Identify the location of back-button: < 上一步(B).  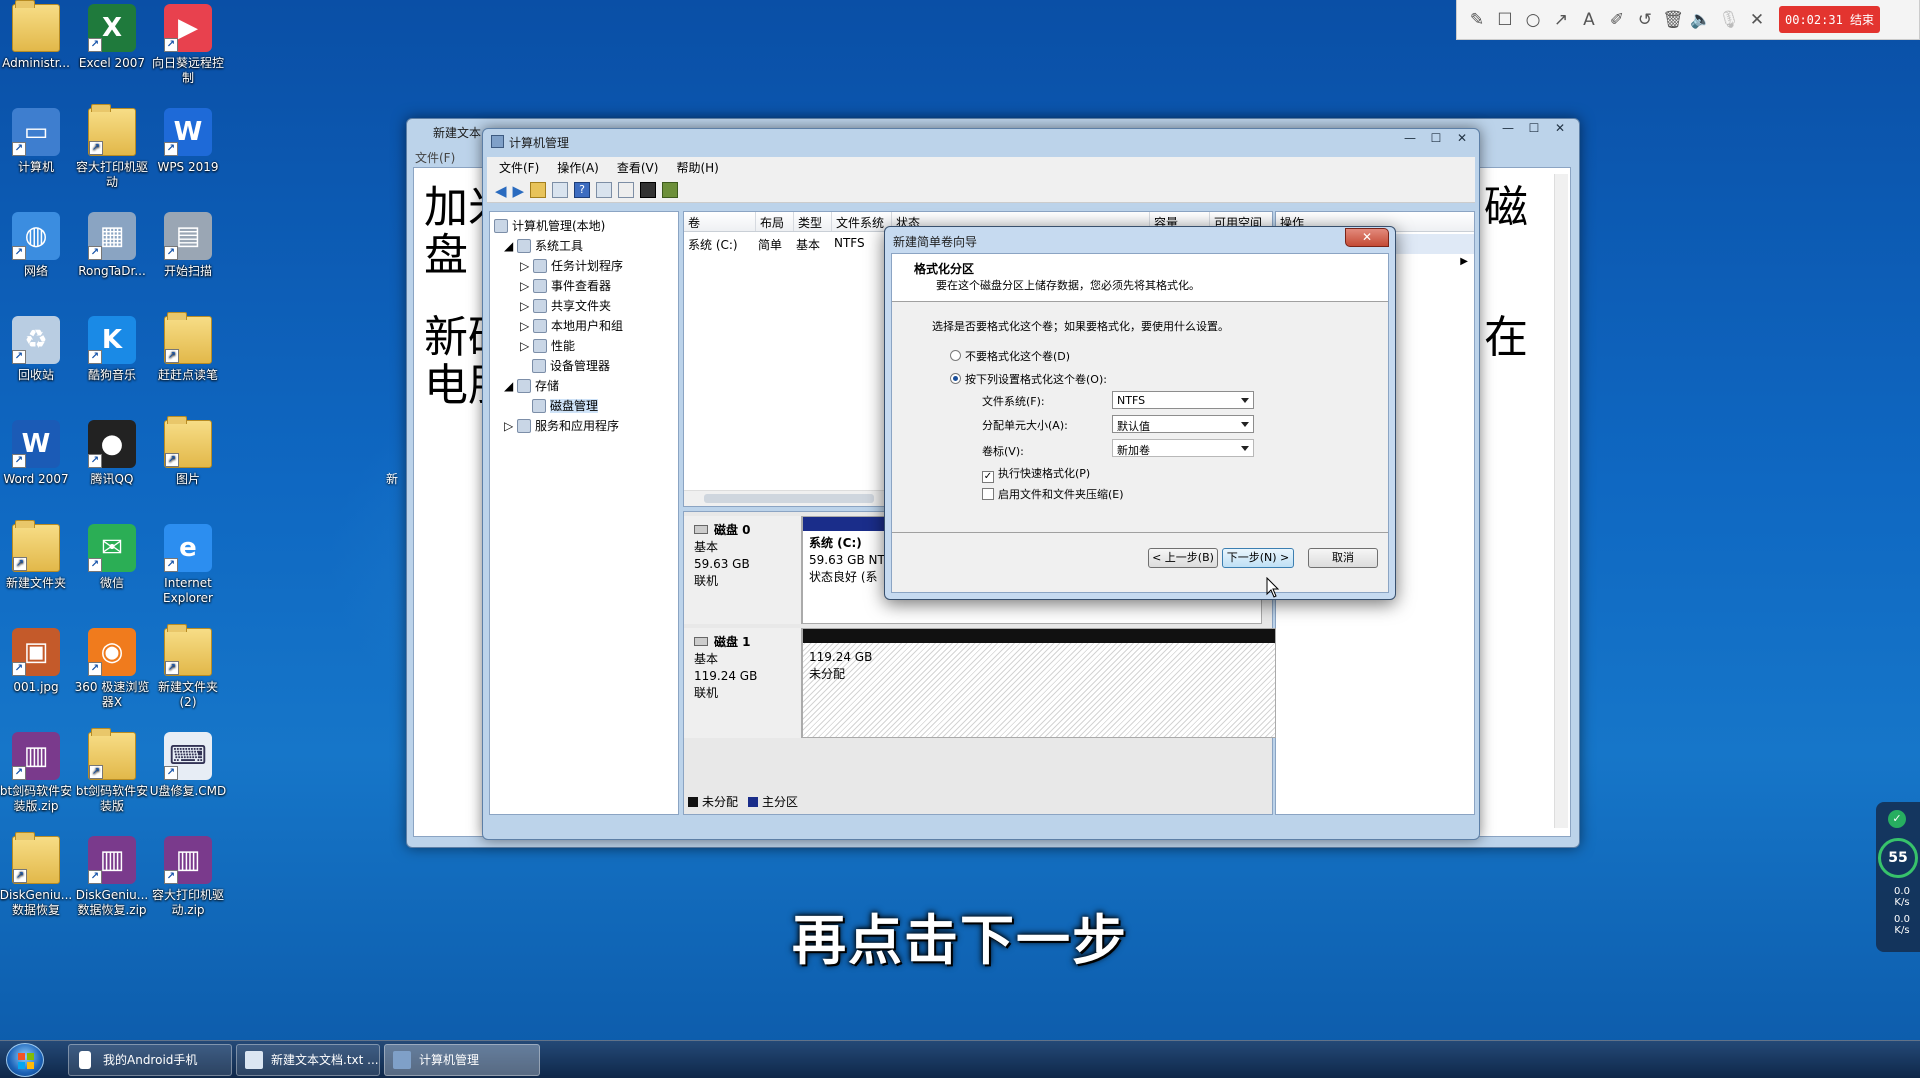
(1183, 558).